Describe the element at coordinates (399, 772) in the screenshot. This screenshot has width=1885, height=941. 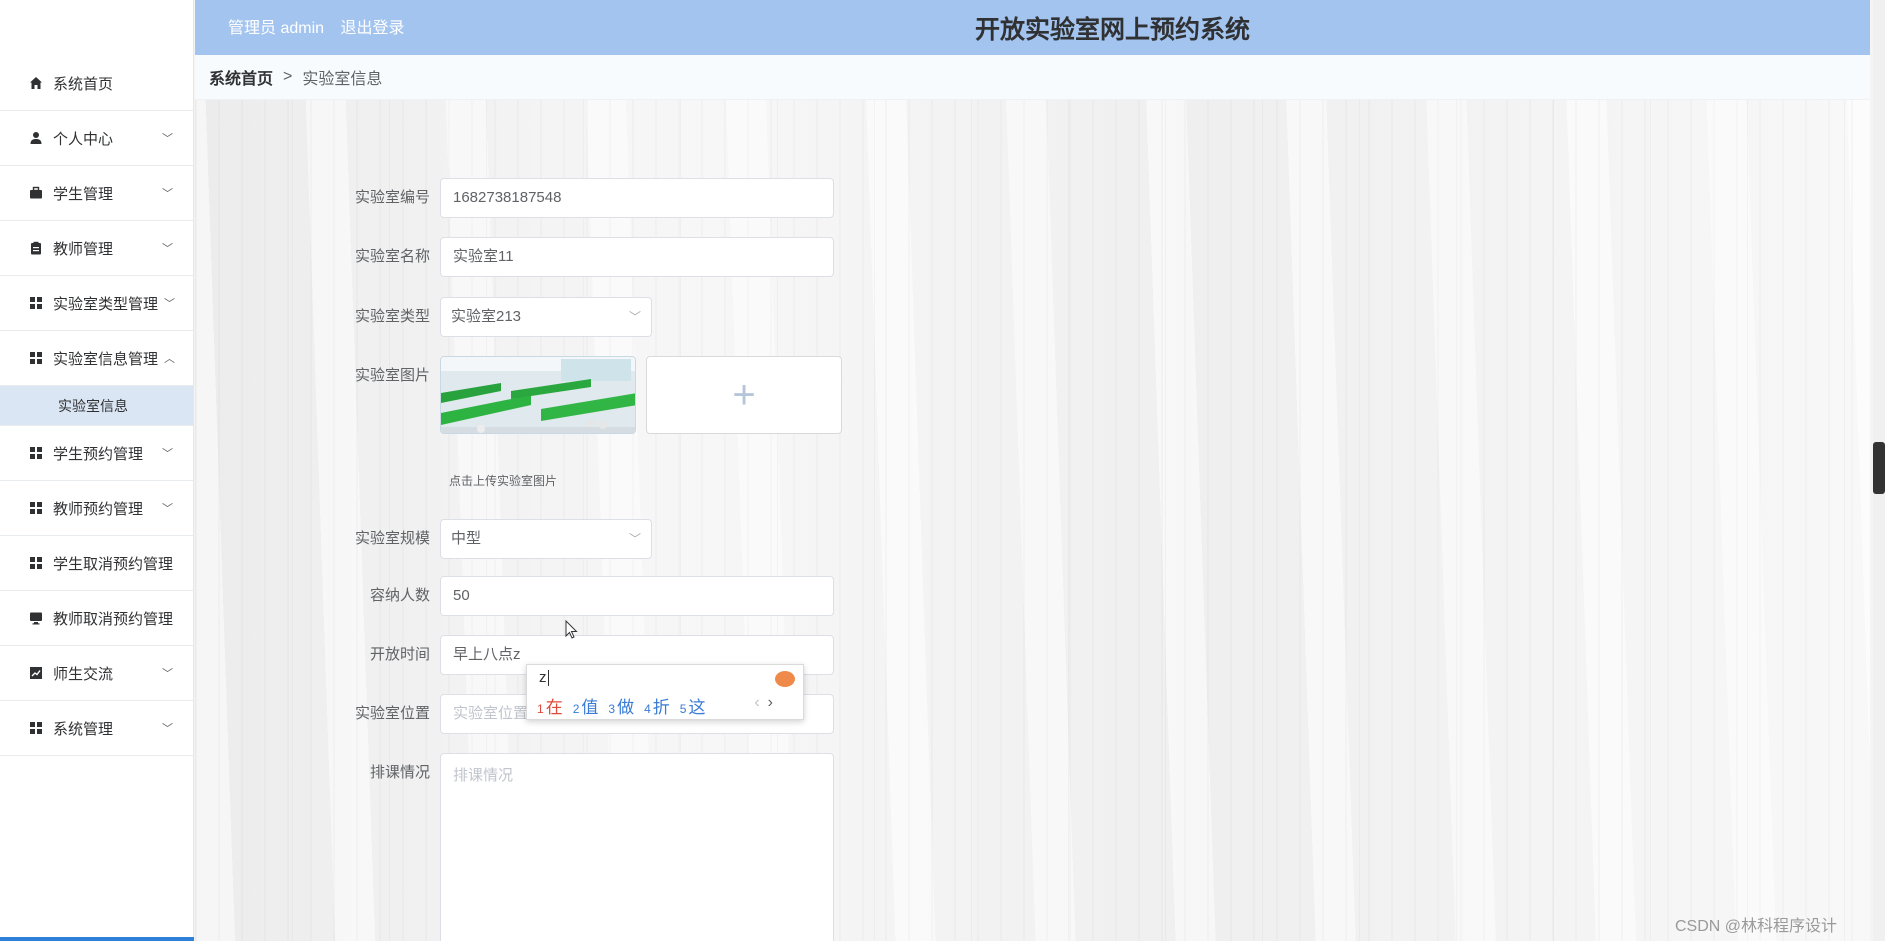
I see `schedule-label: 排课情况` at that location.